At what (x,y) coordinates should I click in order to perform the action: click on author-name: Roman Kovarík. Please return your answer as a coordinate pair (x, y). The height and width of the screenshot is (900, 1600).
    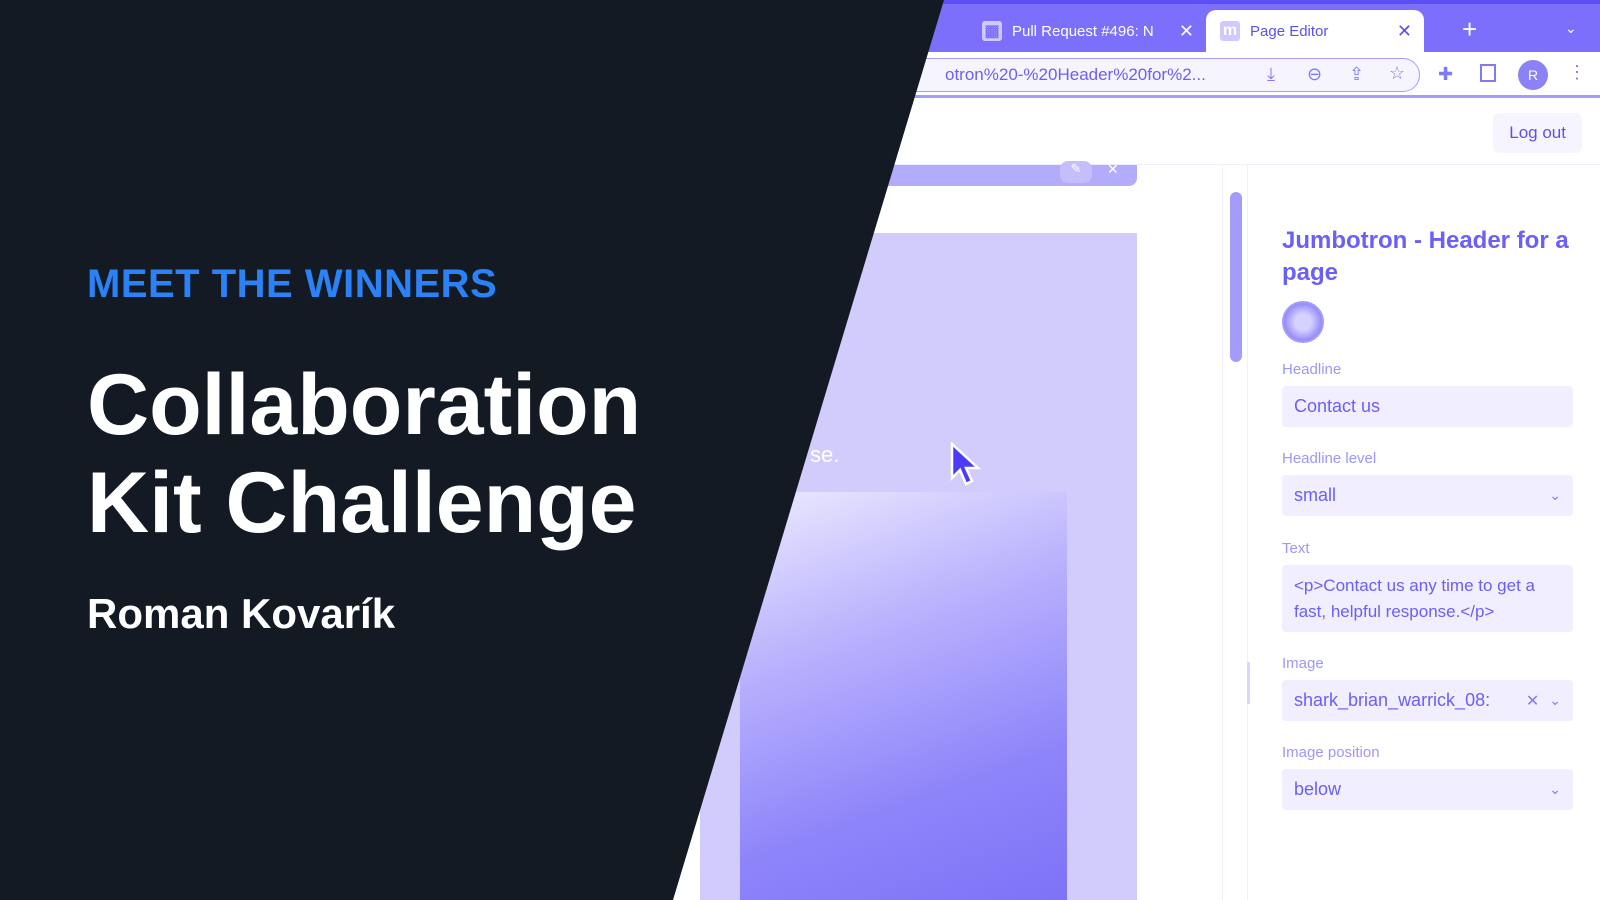
    Looking at the image, I should click on (241, 613).